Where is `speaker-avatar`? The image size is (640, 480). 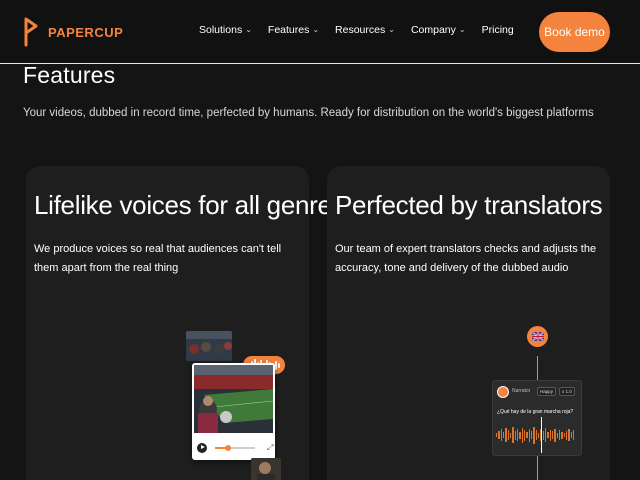 speaker-avatar is located at coordinates (503, 392).